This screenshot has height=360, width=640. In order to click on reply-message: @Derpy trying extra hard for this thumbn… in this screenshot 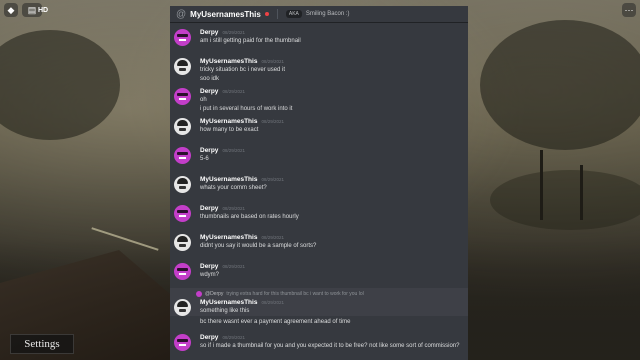, I will do `click(319, 302)`.